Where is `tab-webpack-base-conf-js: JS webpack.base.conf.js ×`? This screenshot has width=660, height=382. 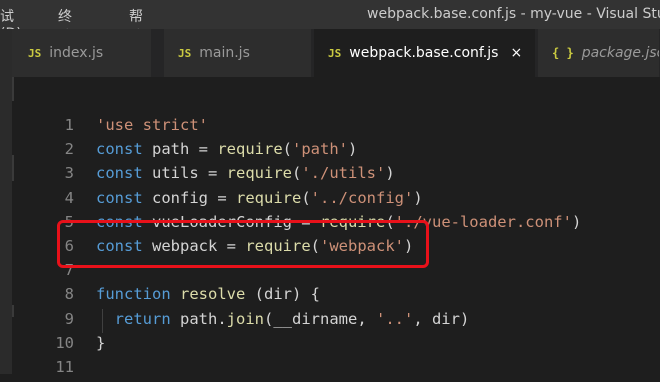
tab-webpack-base-conf-js: JS webpack.base.conf.js × is located at coordinates (425, 53).